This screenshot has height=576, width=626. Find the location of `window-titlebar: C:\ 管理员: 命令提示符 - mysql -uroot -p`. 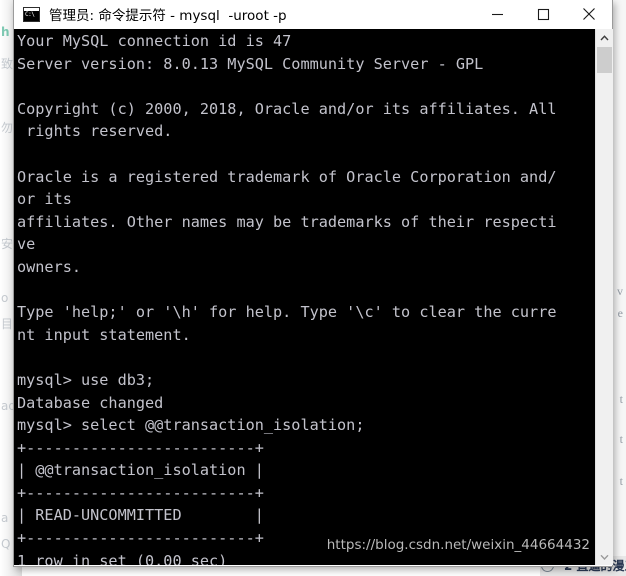

window-titlebar: C:\ 管理员: 命令提示符 - mysql -uroot -p is located at coordinates (313, 14).